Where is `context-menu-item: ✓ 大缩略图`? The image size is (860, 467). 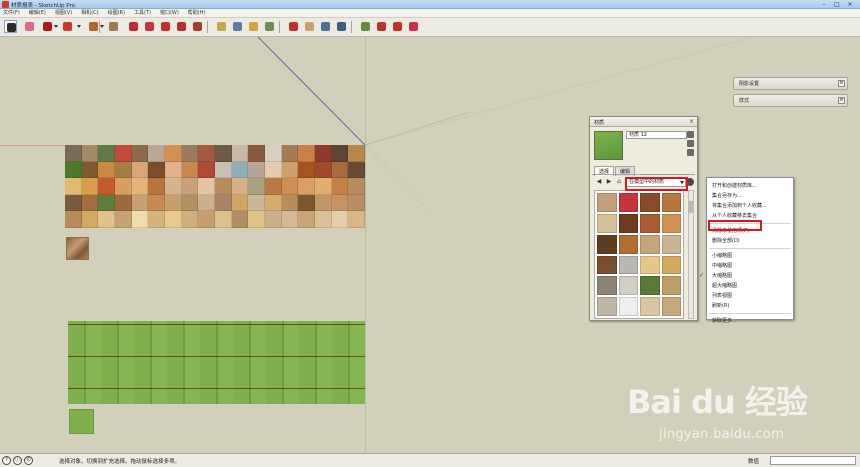 context-menu-item: ✓ 大缩略图 is located at coordinates (746, 276).